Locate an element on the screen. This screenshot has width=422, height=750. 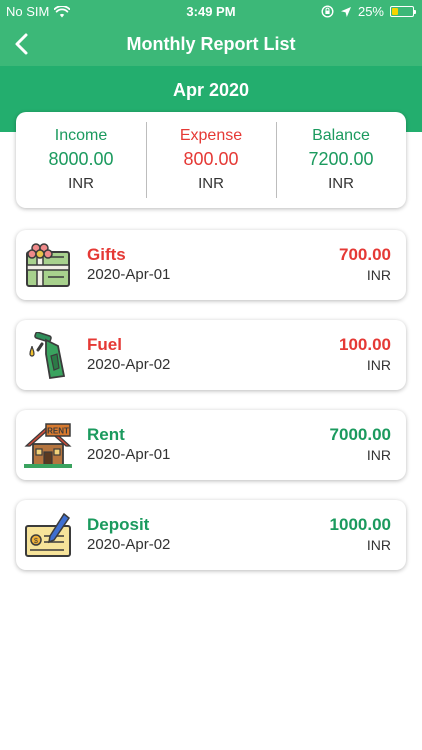
rent-house-icon: RENT is located at coordinates (48, 445).